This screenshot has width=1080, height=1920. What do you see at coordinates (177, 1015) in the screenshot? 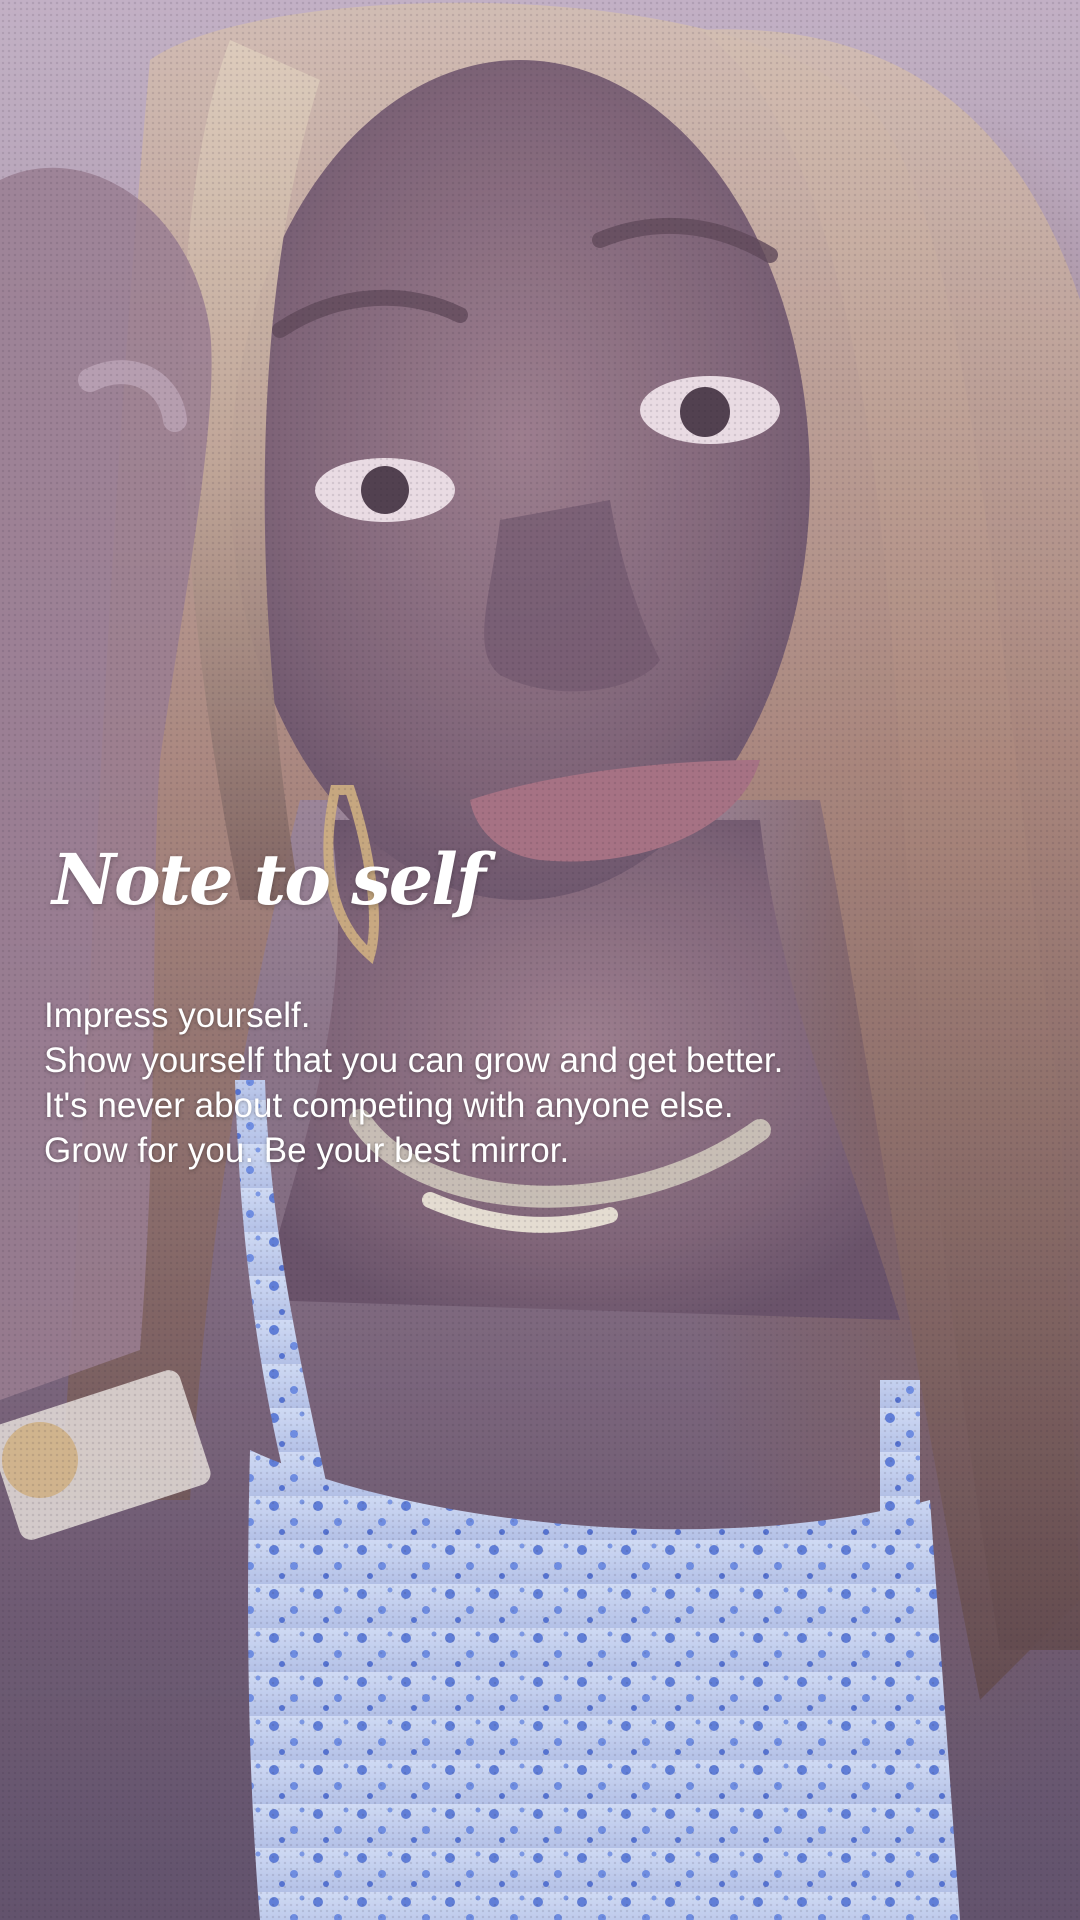
I see `story-line: Impress yourself.` at bounding box center [177, 1015].